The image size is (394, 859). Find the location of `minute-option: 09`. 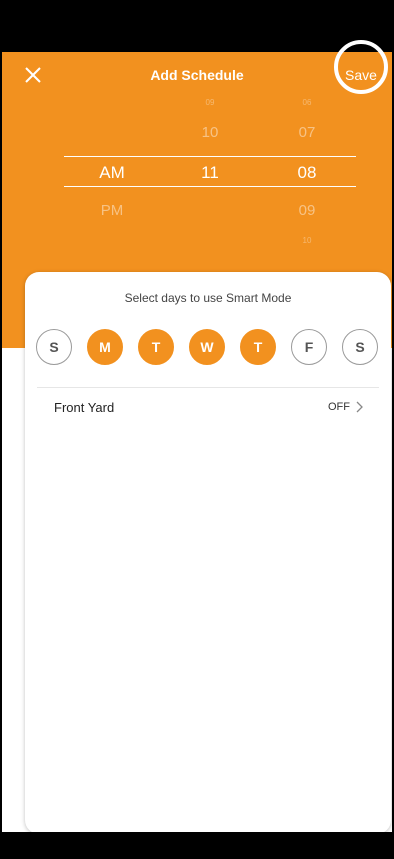

minute-option: 09 is located at coordinates (307, 210).